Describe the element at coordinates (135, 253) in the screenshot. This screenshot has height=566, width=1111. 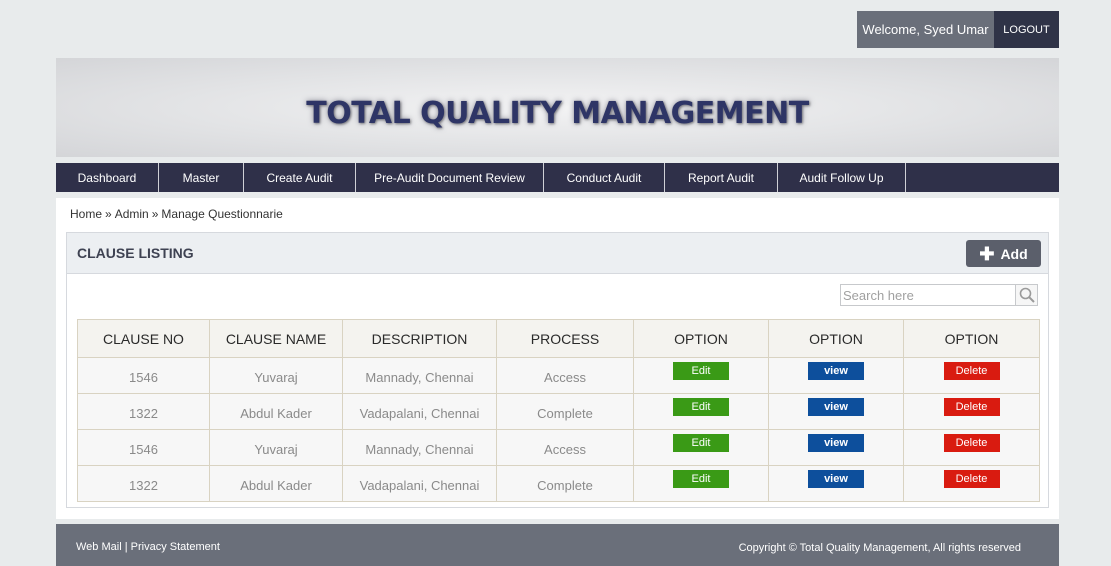
I see `panel-title: CLAUSE LISTING` at that location.